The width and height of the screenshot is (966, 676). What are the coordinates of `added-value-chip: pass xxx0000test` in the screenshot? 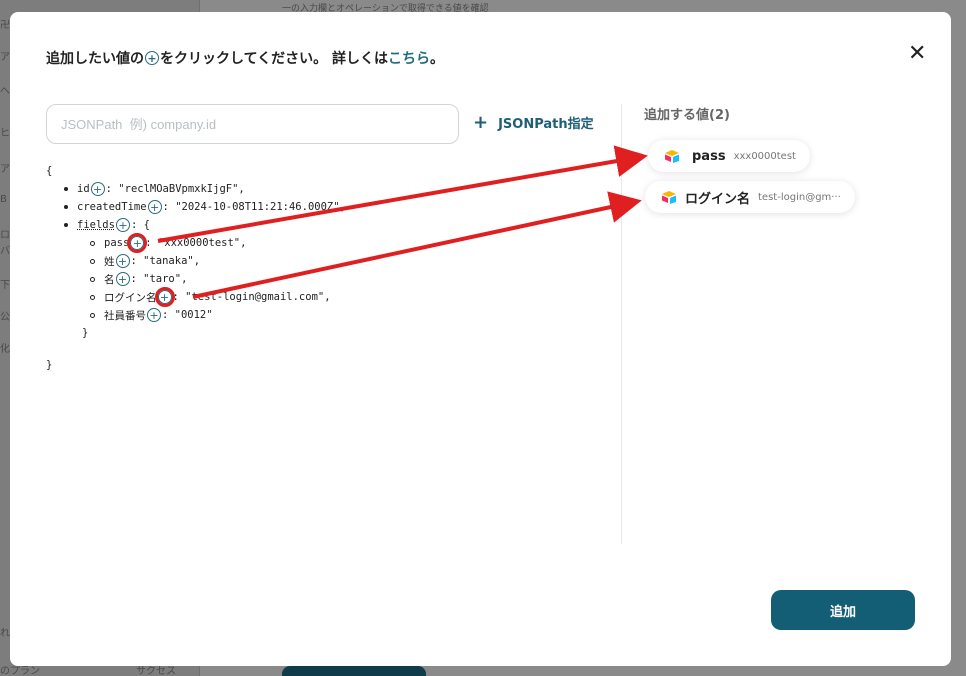 It's located at (729, 156).